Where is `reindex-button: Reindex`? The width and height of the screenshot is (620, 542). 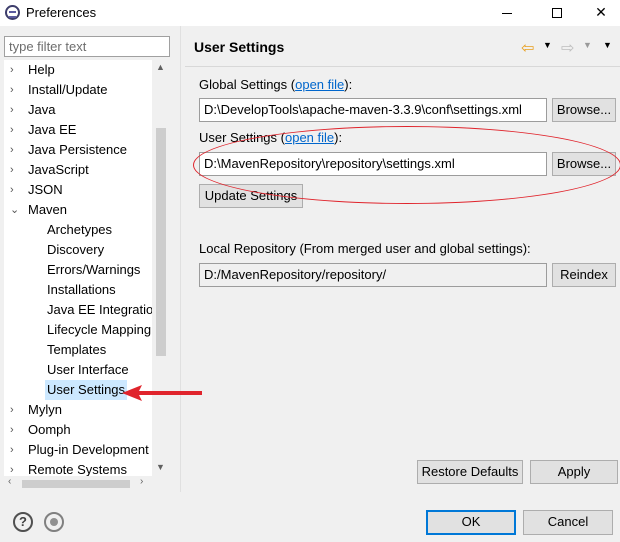 reindex-button: Reindex is located at coordinates (584, 275).